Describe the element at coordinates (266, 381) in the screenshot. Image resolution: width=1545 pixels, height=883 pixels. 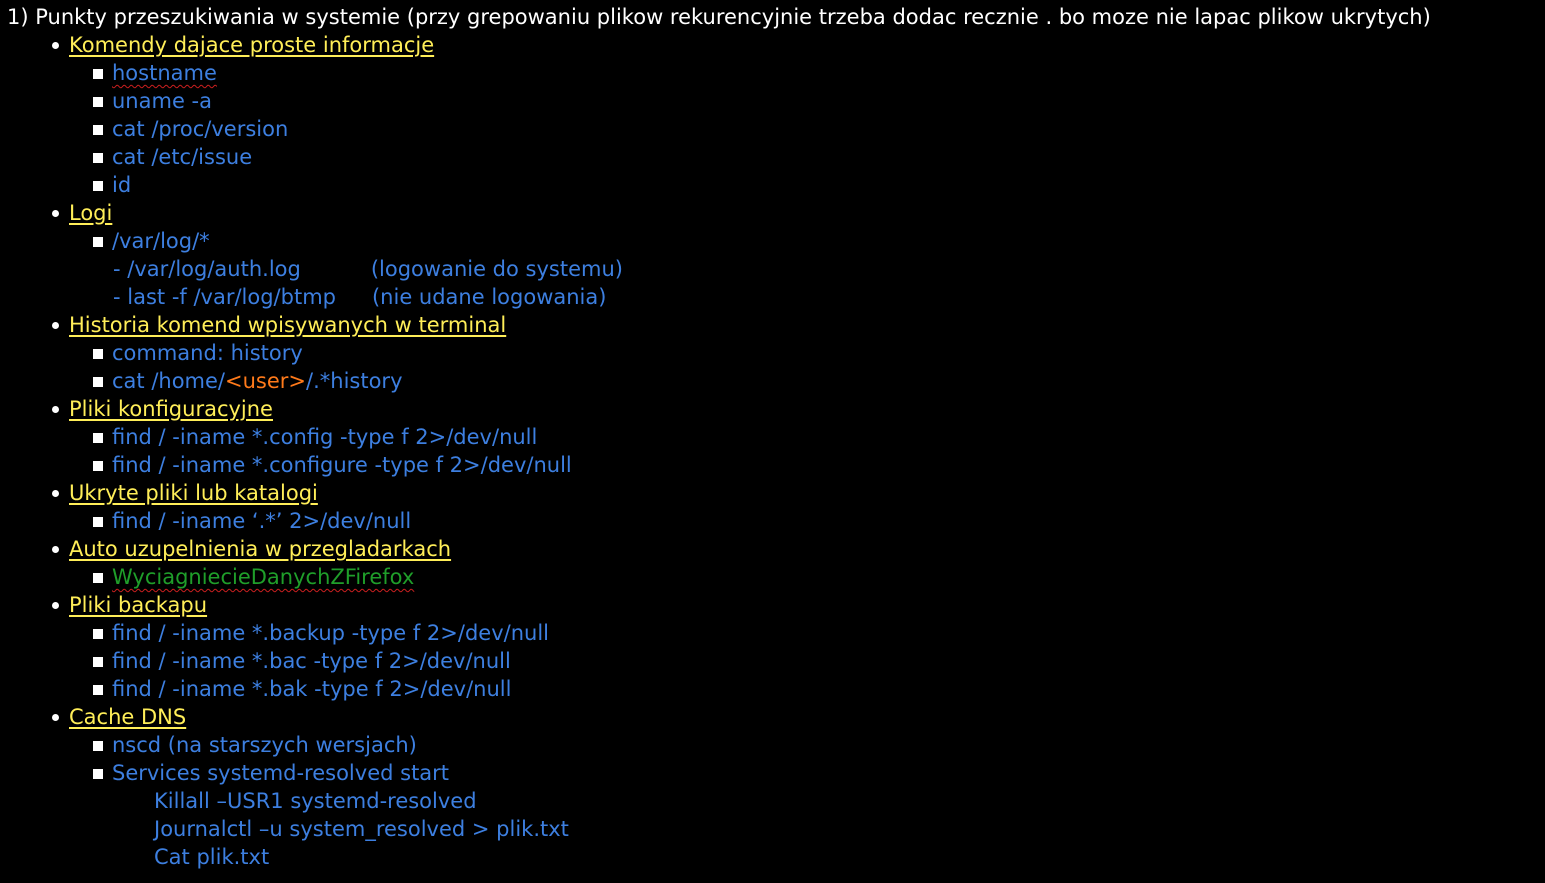
I see `user-placeholder: <user>` at that location.